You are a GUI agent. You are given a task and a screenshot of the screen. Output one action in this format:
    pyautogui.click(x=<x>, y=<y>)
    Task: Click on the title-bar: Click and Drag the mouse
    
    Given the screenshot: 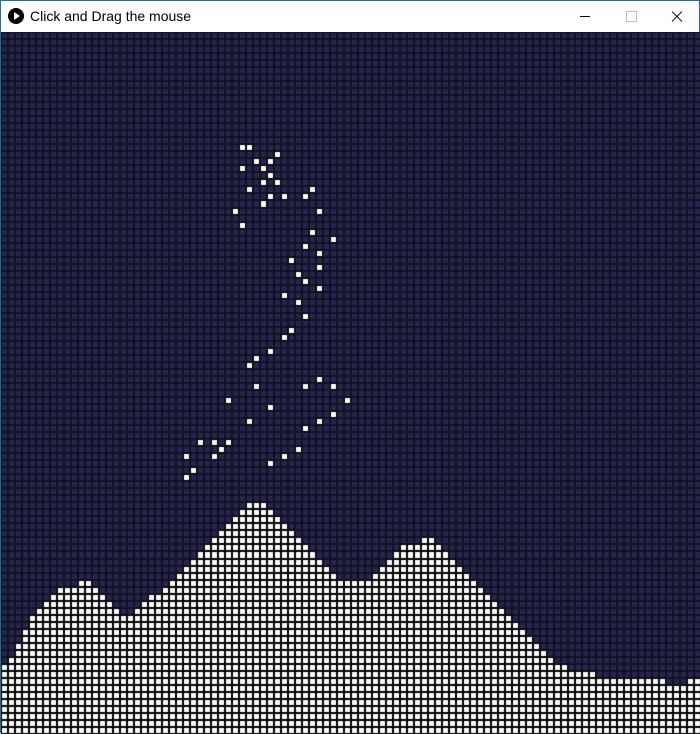 What is the action you would take?
    pyautogui.click(x=350, y=16)
    